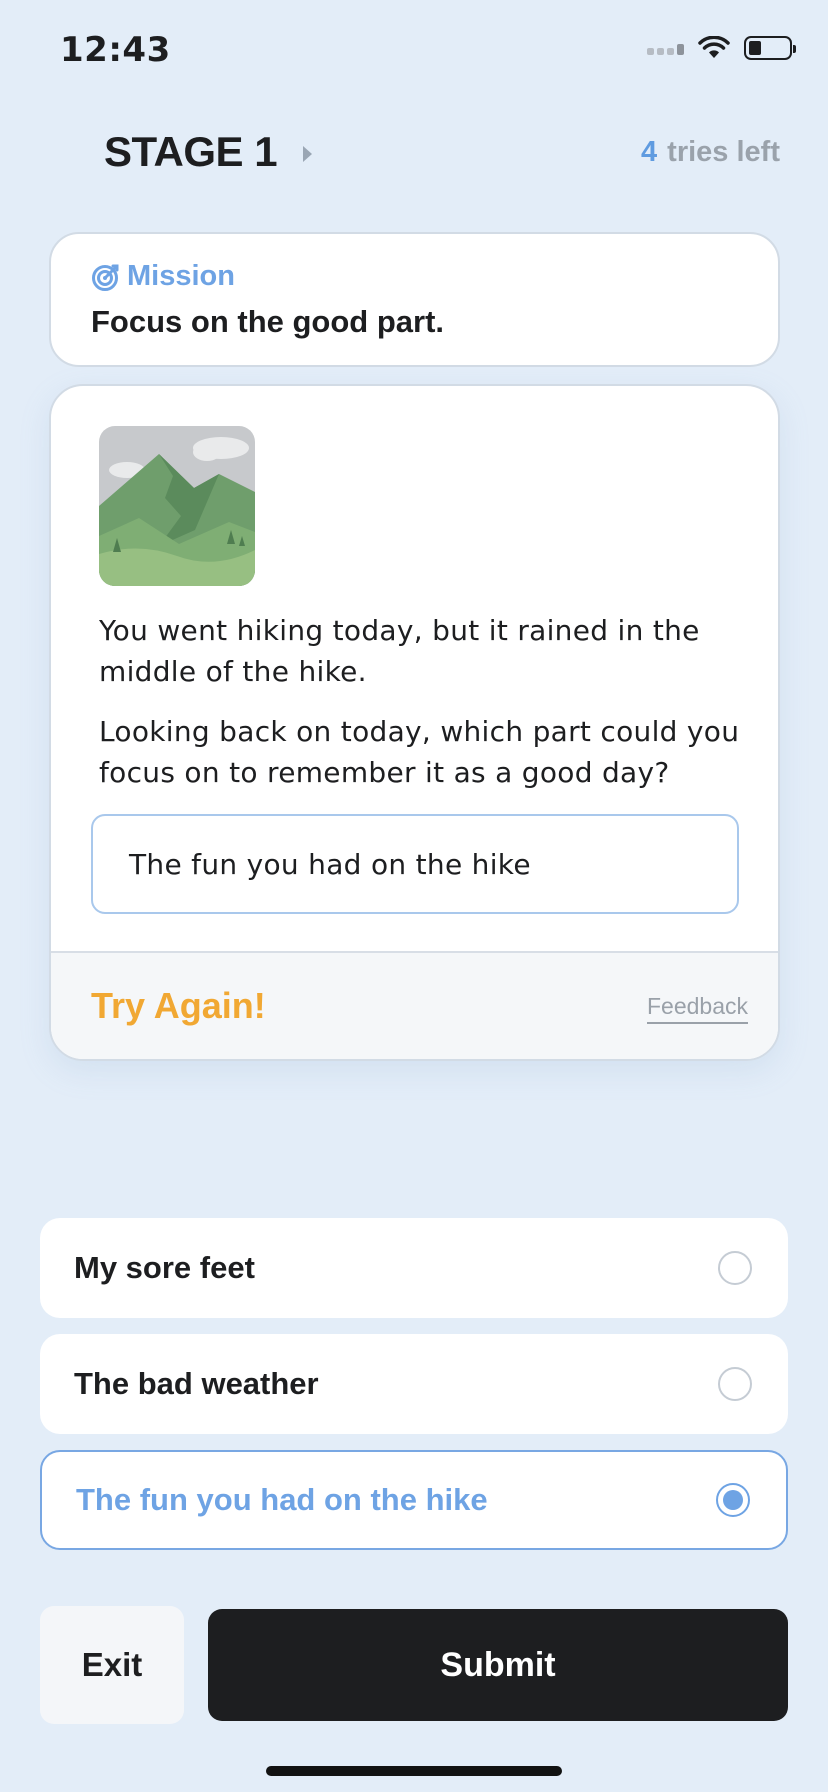 Image resolution: width=828 pixels, height=1792 pixels. I want to click on chevron-right-icon, so click(308, 154).